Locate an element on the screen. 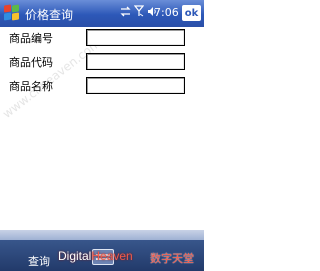 Image resolution: width=320 pixels, height=271 pixels. title-bar: 价格查询 7:06 ok is located at coordinates (102, 13).